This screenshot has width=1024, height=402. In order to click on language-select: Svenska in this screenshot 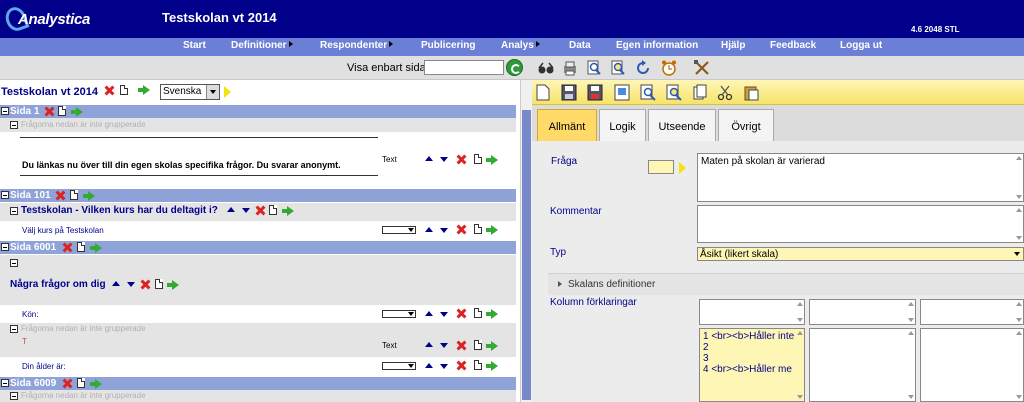, I will do `click(190, 92)`.